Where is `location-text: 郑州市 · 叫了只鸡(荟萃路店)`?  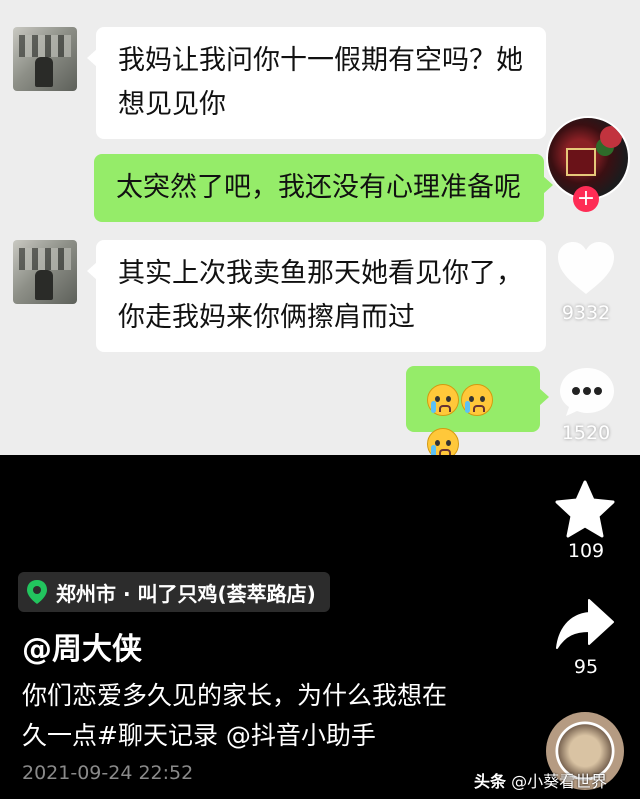 location-text: 郑州市 · 叫了只鸡(荟萃路店) is located at coordinates (186, 593).